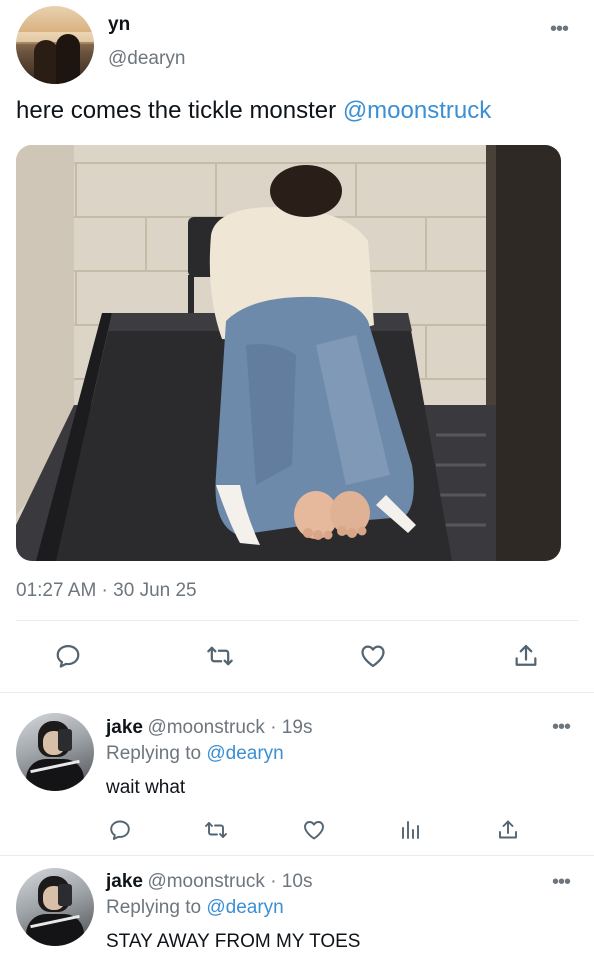  Describe the element at coordinates (229, 881) in the screenshot. I see `reply-handle-time: @moonstruck · 10s` at that location.